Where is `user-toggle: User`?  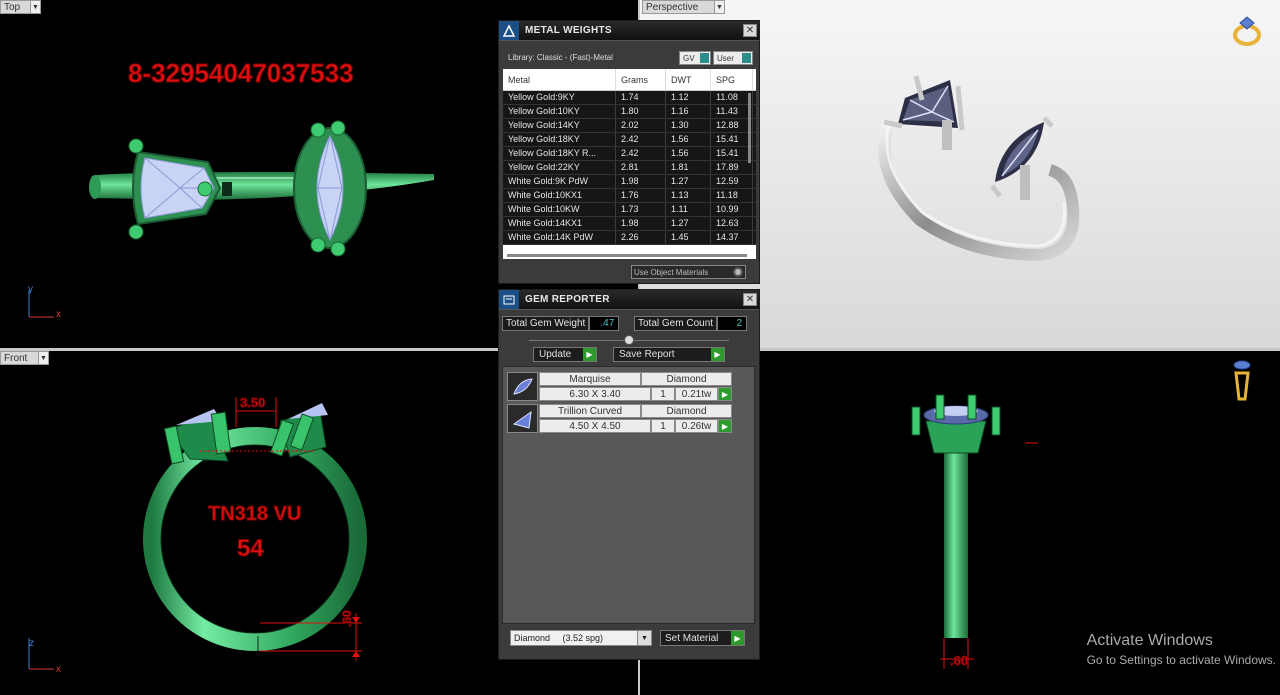
user-toggle: User is located at coordinates (733, 58).